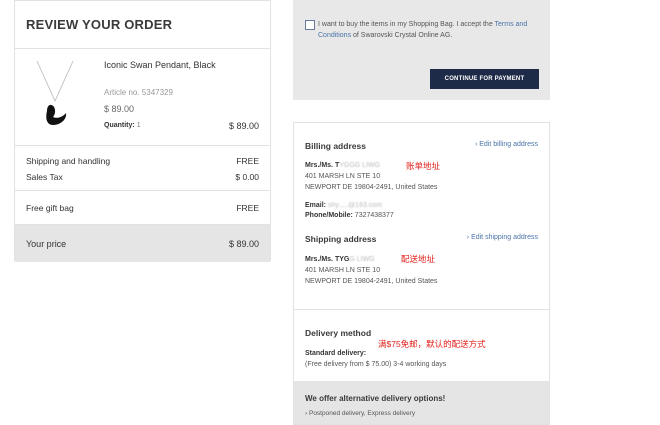  I want to click on edit-shipping-label: Edit shipping address, so click(504, 237).